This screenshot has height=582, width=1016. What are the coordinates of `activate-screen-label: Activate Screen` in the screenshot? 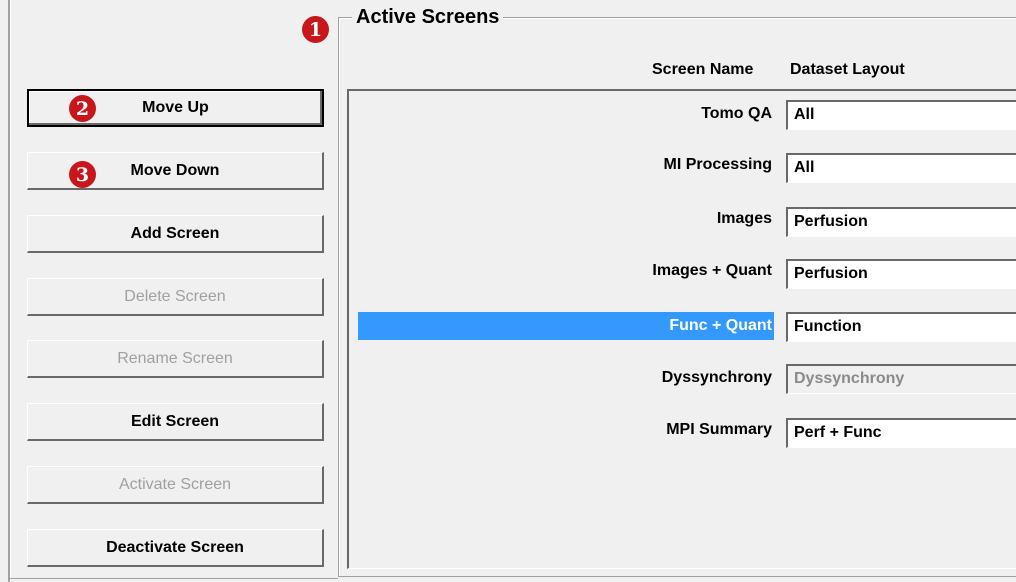 It's located at (175, 484).